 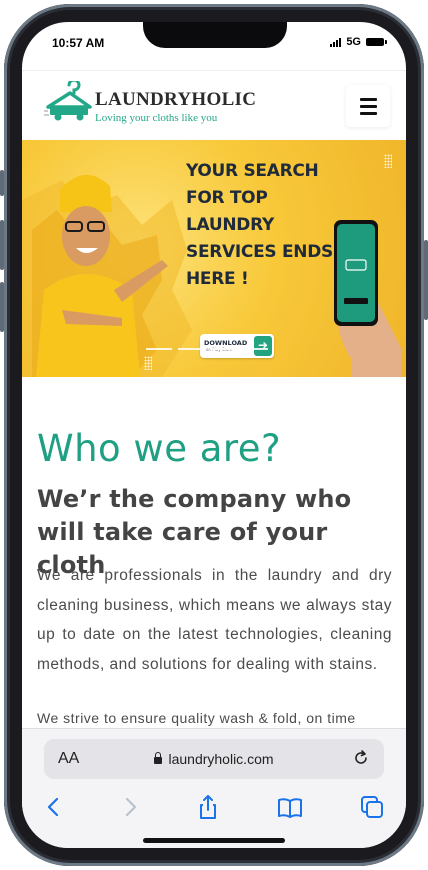 What do you see at coordinates (158, 758) in the screenshot?
I see `lock-icon` at bounding box center [158, 758].